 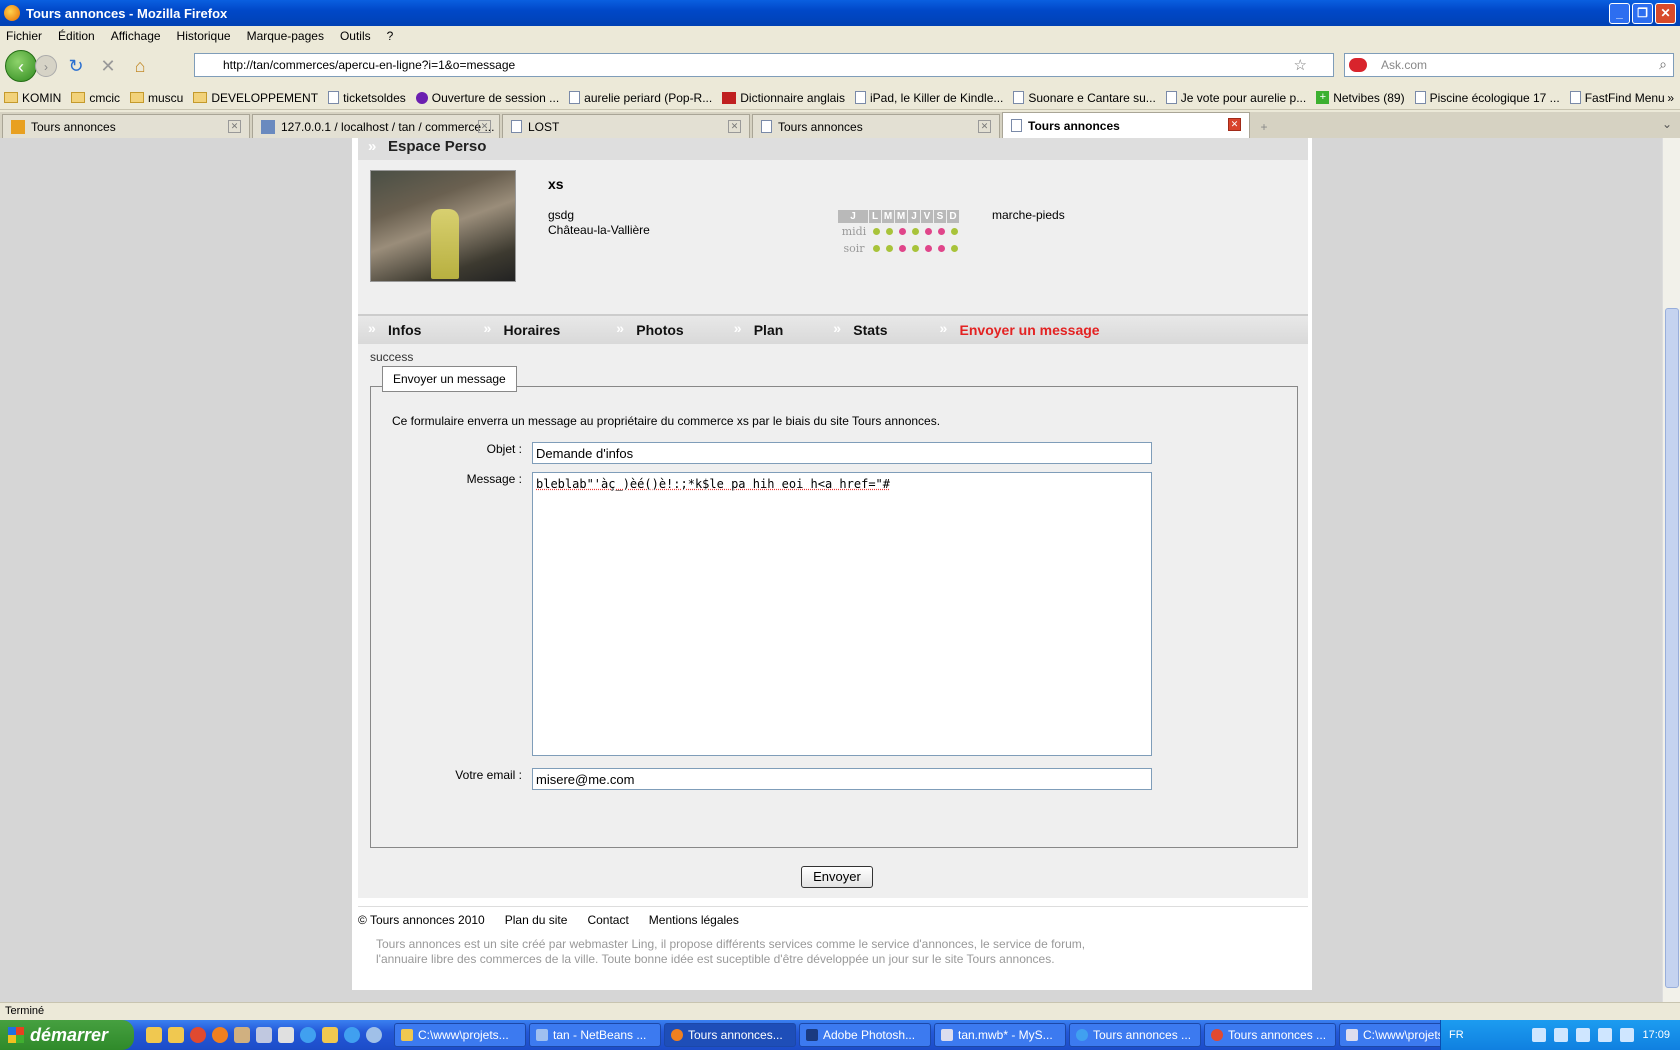 What do you see at coordinates (1018, 329) in the screenshot?
I see `subnav-envoyer-message: » Envoyer un message` at bounding box center [1018, 329].